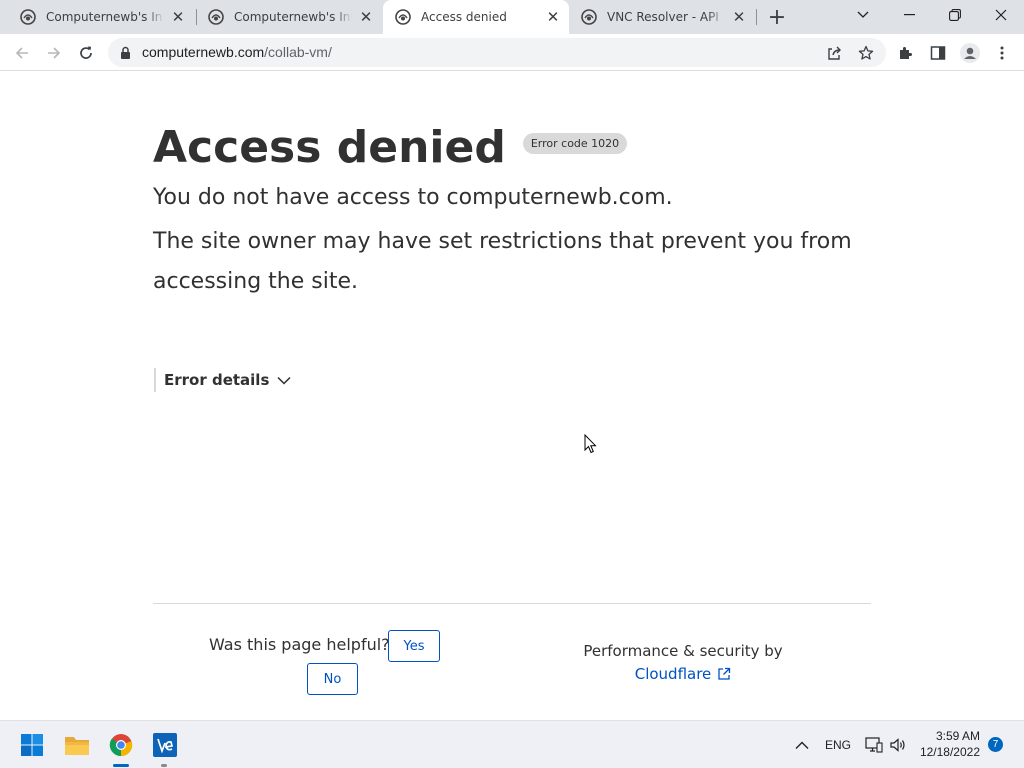 This screenshot has width=1024, height=768. I want to click on minimize-icon, so click(909, 15).